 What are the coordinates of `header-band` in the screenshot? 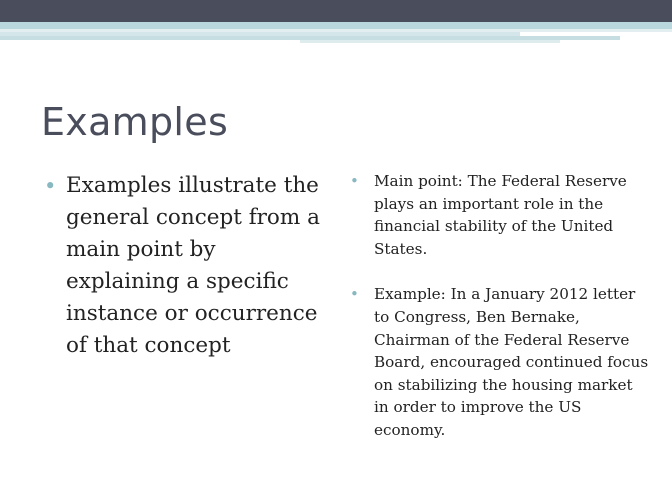 It's located at (336, 11).